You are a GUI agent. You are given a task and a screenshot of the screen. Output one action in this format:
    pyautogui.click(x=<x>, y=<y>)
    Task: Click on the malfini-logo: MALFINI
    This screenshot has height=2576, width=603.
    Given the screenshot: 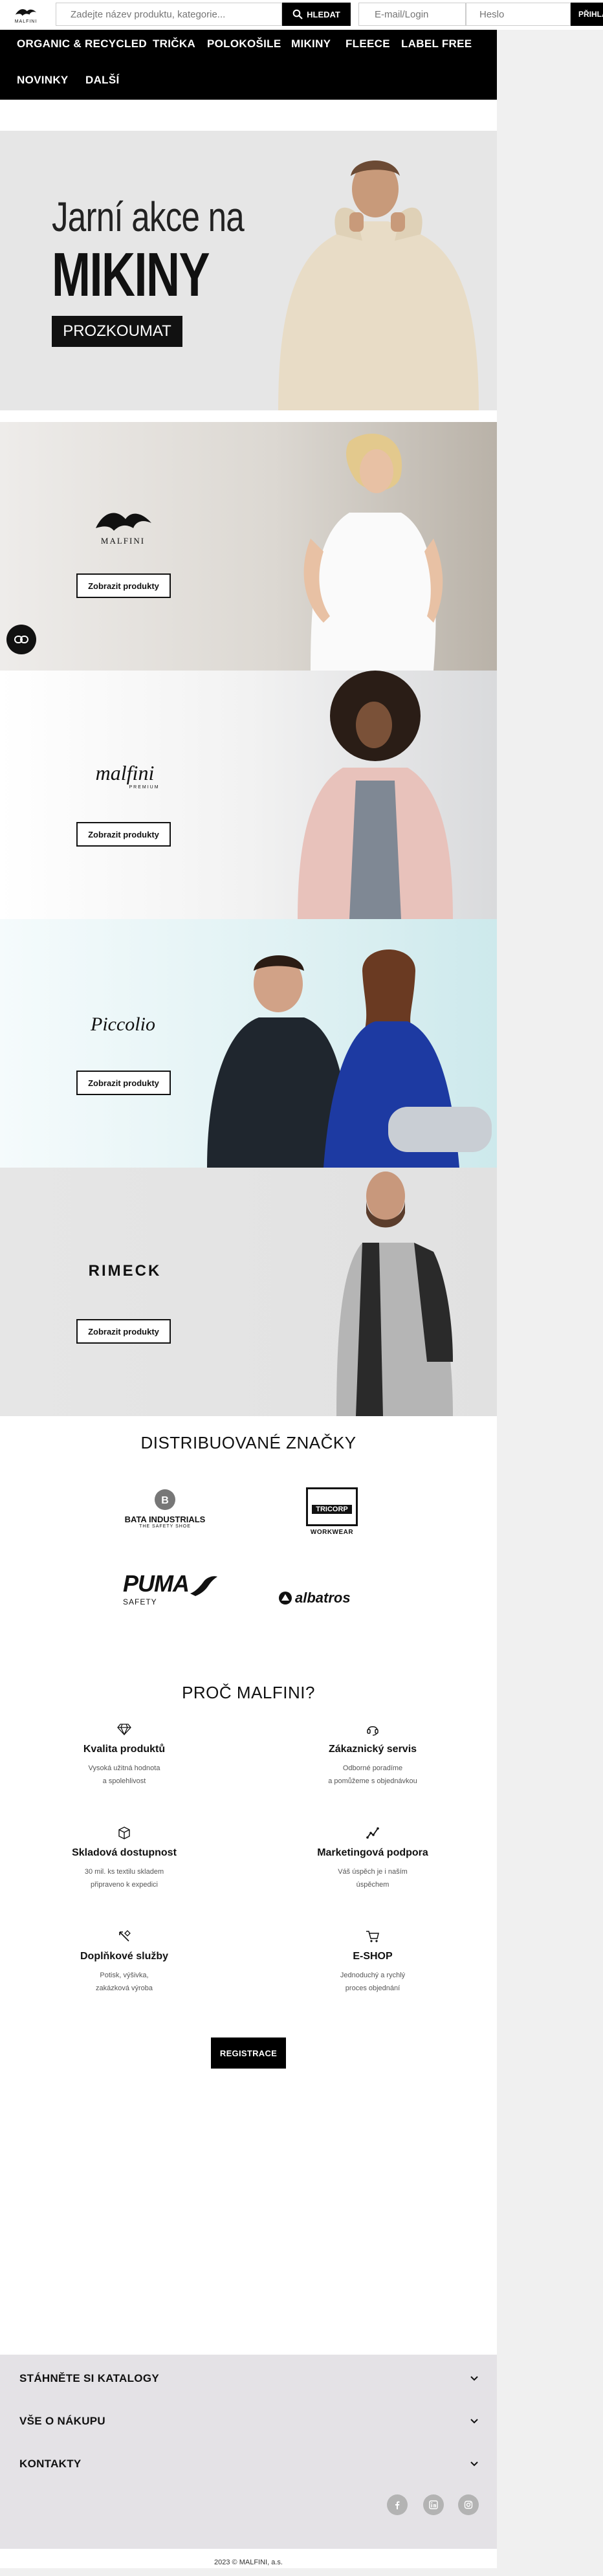 What is the action you would take?
    pyautogui.click(x=123, y=525)
    